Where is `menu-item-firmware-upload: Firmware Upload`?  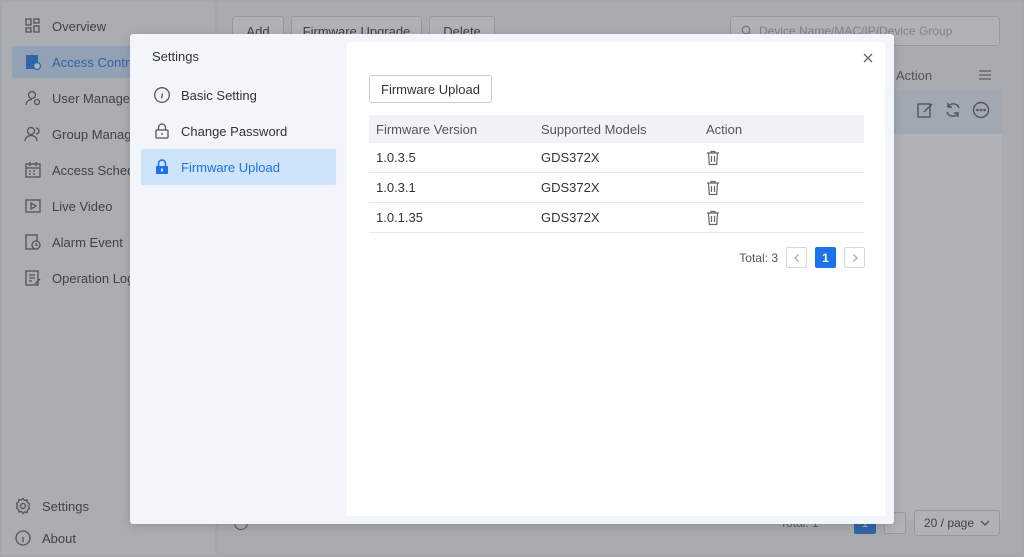
menu-item-firmware-upload: Firmware Upload is located at coordinates (238, 167).